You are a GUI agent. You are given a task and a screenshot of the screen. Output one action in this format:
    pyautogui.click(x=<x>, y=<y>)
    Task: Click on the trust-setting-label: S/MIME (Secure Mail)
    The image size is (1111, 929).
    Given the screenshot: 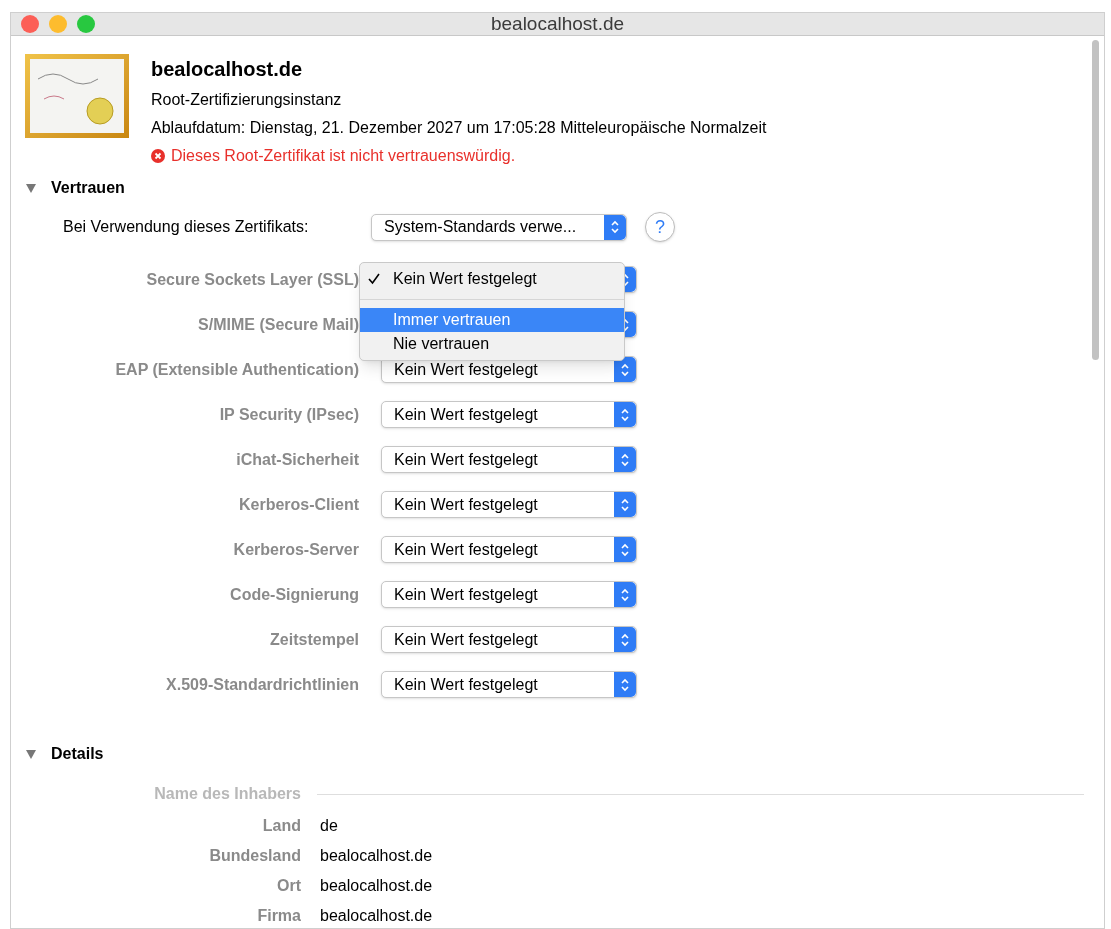 What is the action you would take?
    pyautogui.click(x=278, y=324)
    